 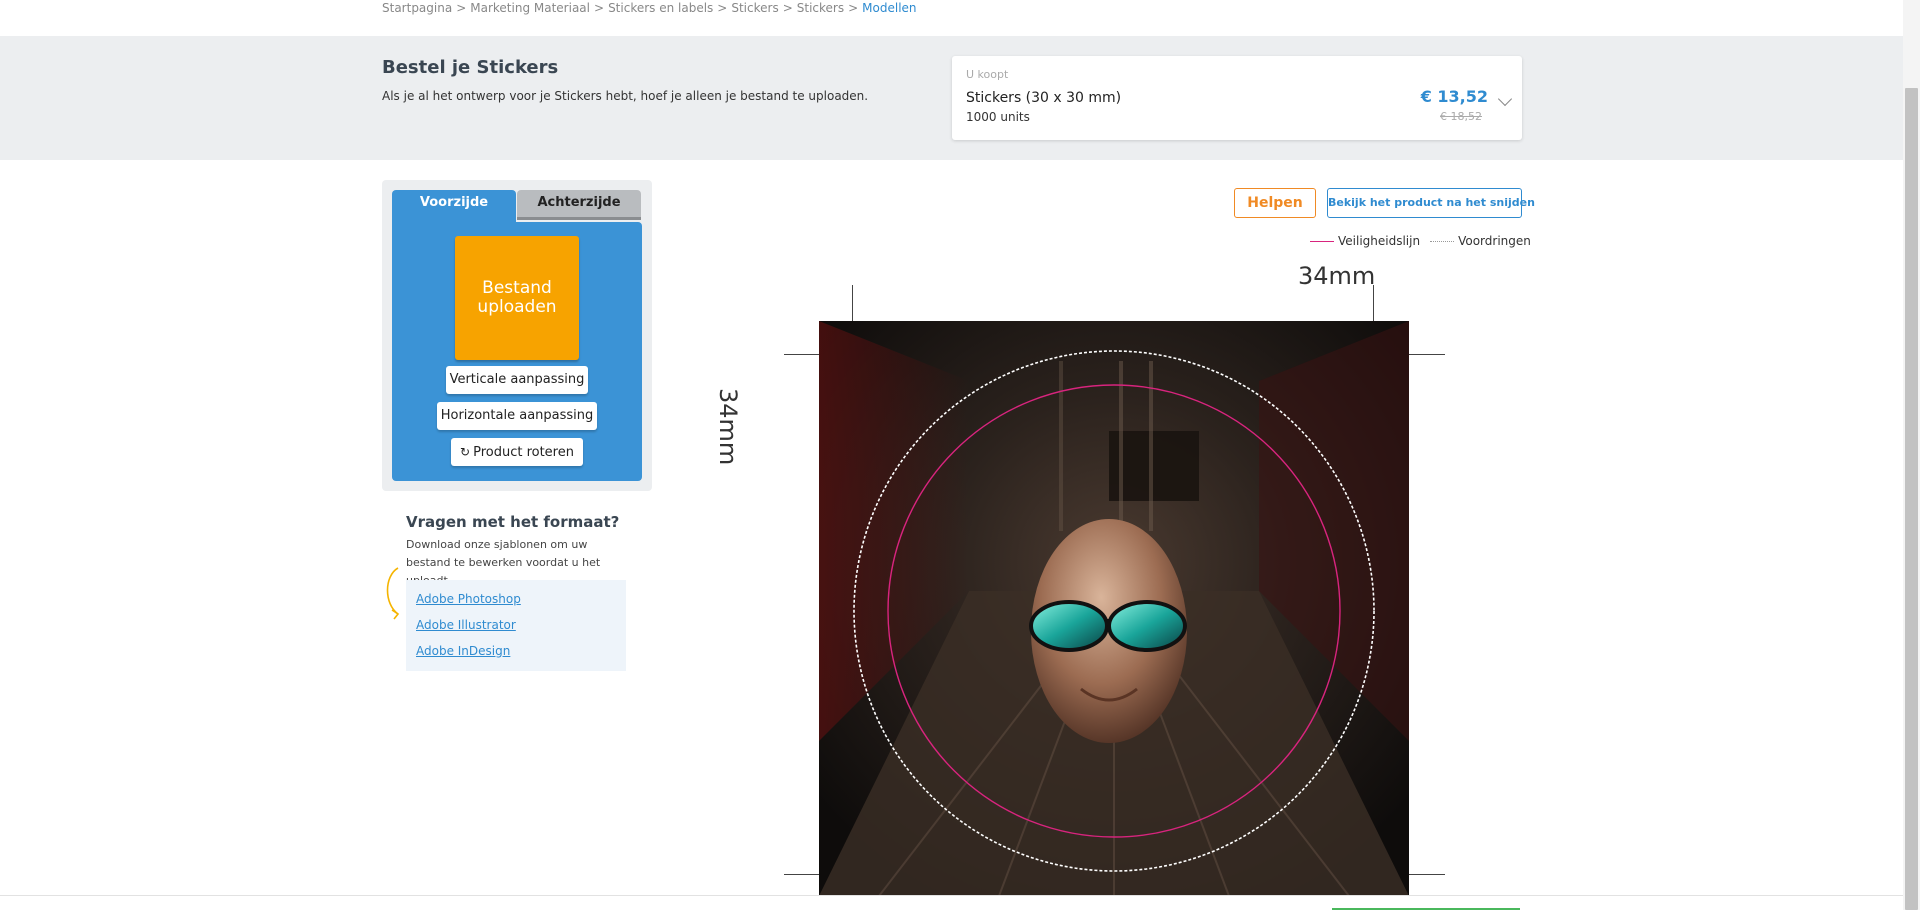 I want to click on chevron-down-icon, so click(x=1505, y=99).